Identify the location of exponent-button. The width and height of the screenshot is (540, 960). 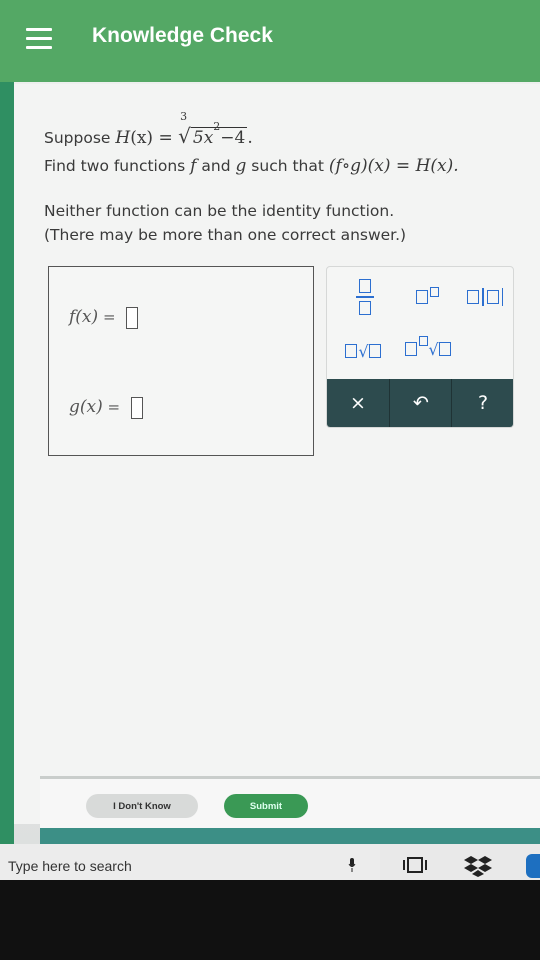
(427, 297).